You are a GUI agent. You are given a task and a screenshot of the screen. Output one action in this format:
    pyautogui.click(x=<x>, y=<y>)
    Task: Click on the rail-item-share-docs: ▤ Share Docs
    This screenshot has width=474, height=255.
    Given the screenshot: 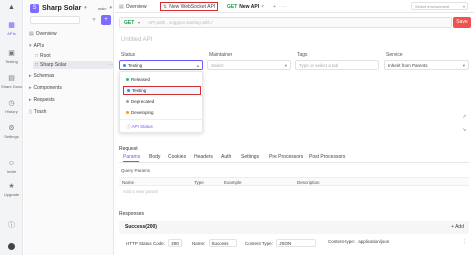 What is the action you would take?
    pyautogui.click(x=11, y=82)
    